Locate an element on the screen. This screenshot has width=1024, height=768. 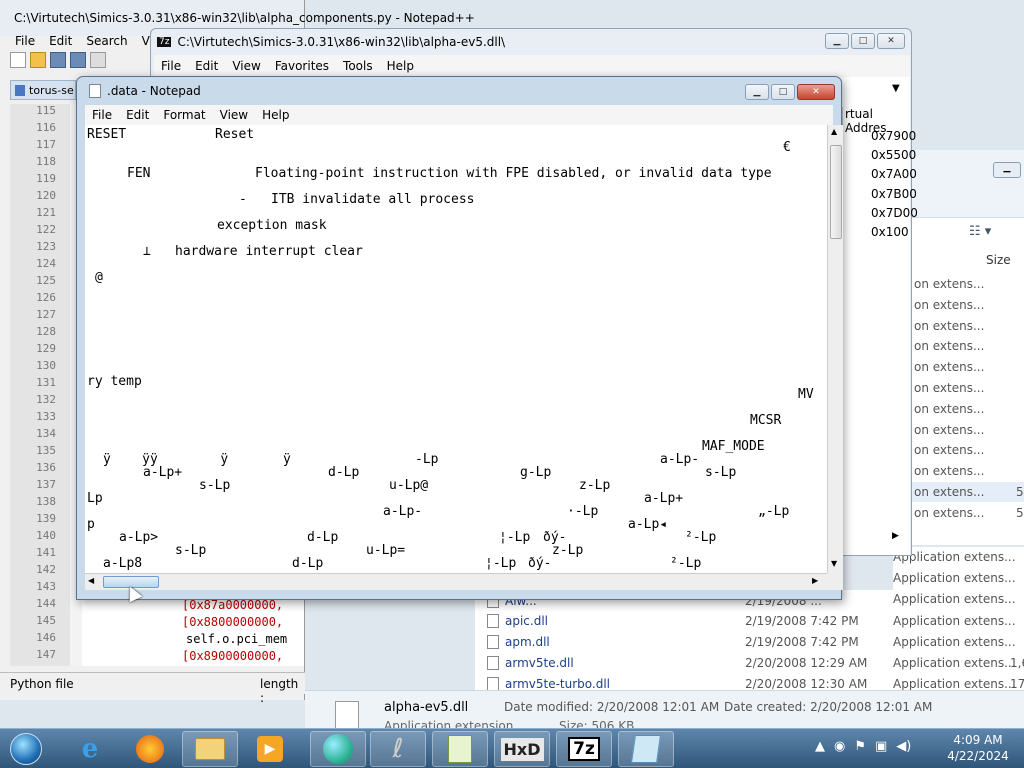
taskbar-7zip: 7z is located at coordinates (584, 749).